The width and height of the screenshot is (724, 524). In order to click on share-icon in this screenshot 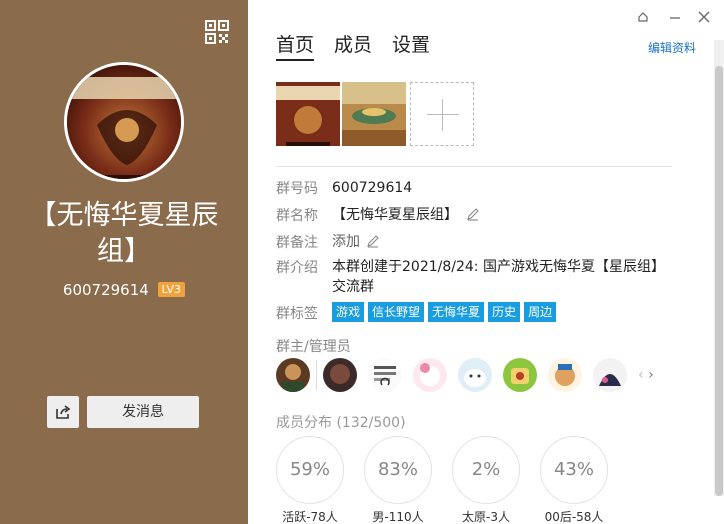, I will do `click(63, 412)`.